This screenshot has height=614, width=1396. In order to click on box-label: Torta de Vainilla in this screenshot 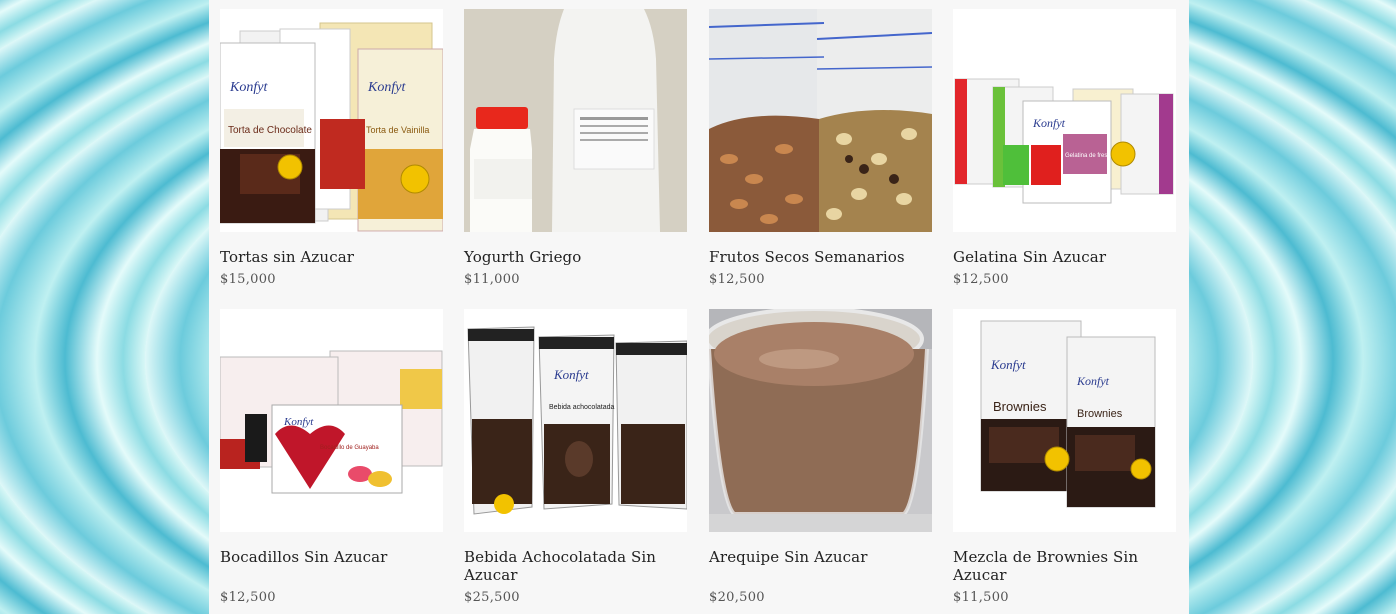, I will do `click(397, 130)`.